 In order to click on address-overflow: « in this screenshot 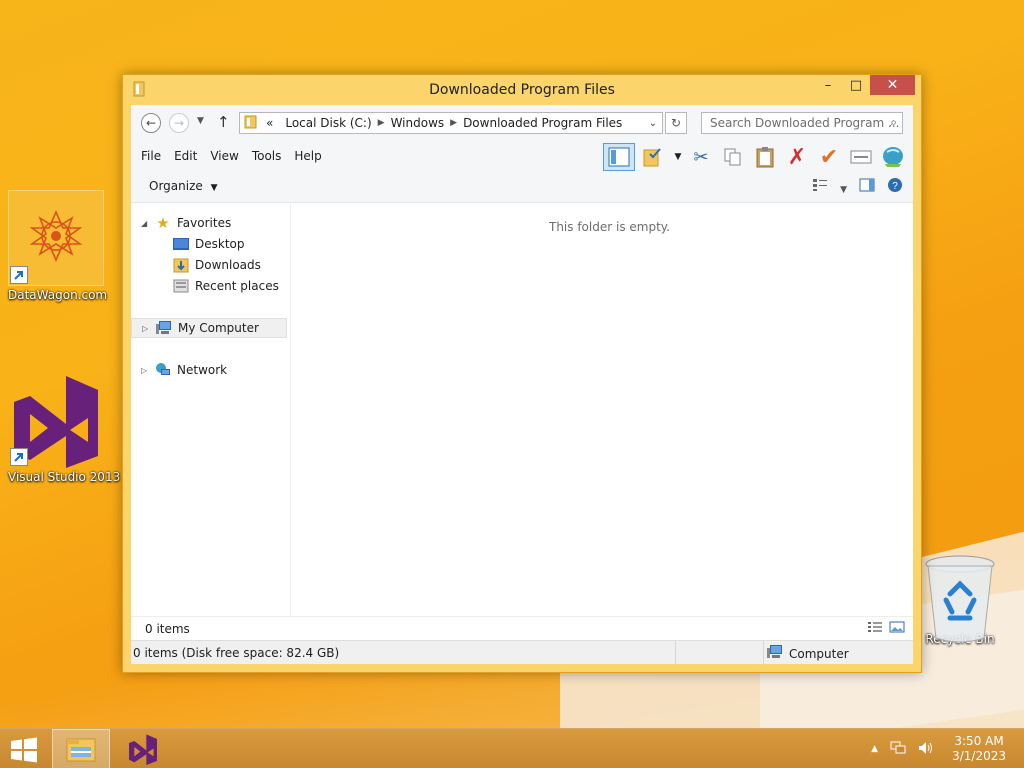, I will do `click(269, 123)`.